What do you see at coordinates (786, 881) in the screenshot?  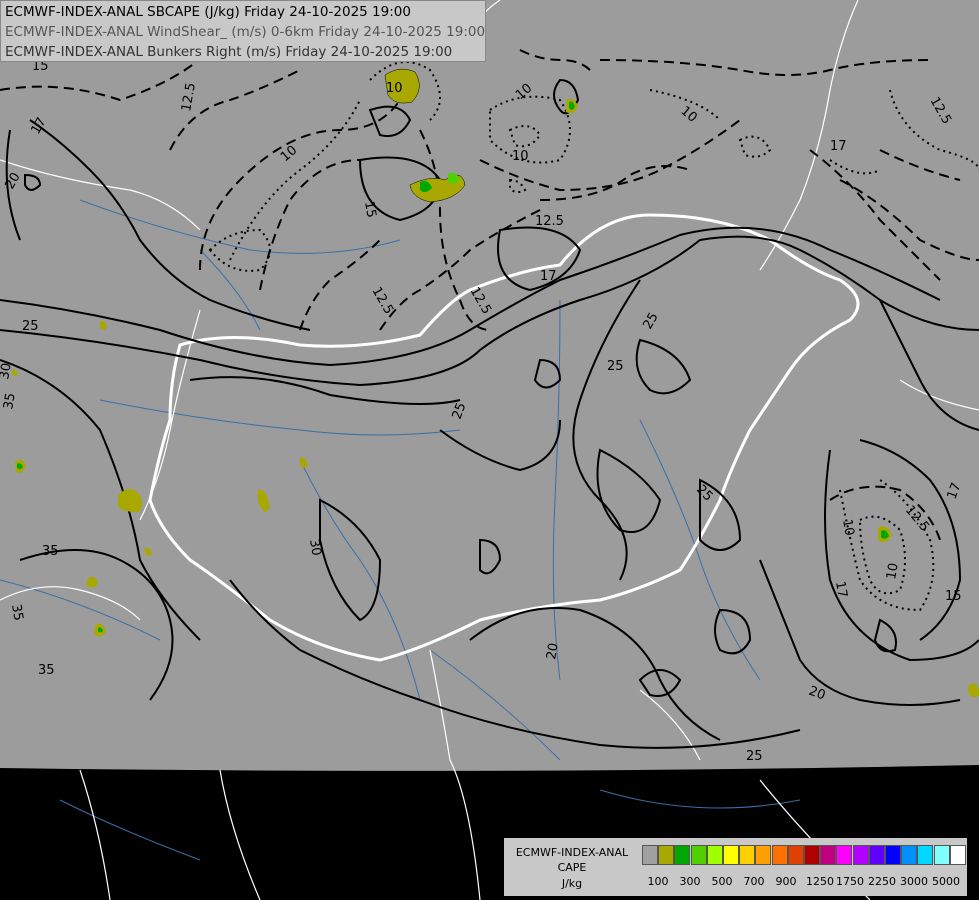 I see `legend-tick-label: 900` at bounding box center [786, 881].